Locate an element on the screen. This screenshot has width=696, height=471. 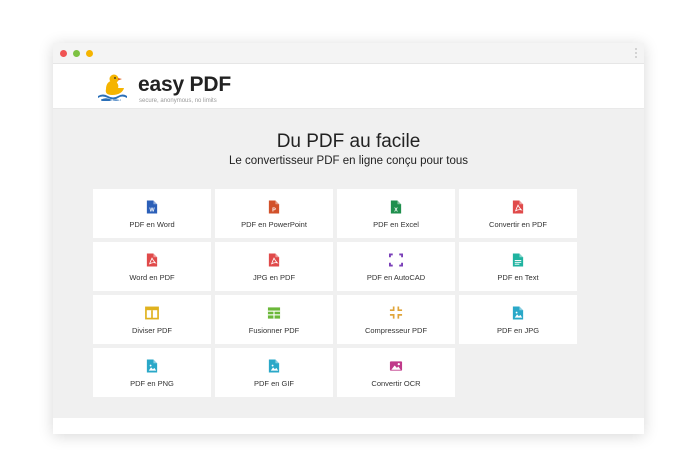
tool-tile-label: PDF en AutoCAD is located at coordinates (396, 277).